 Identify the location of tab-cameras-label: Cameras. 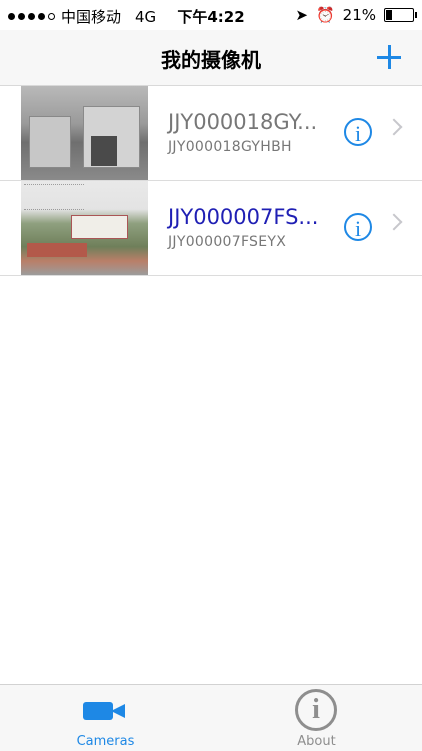
(105, 741).